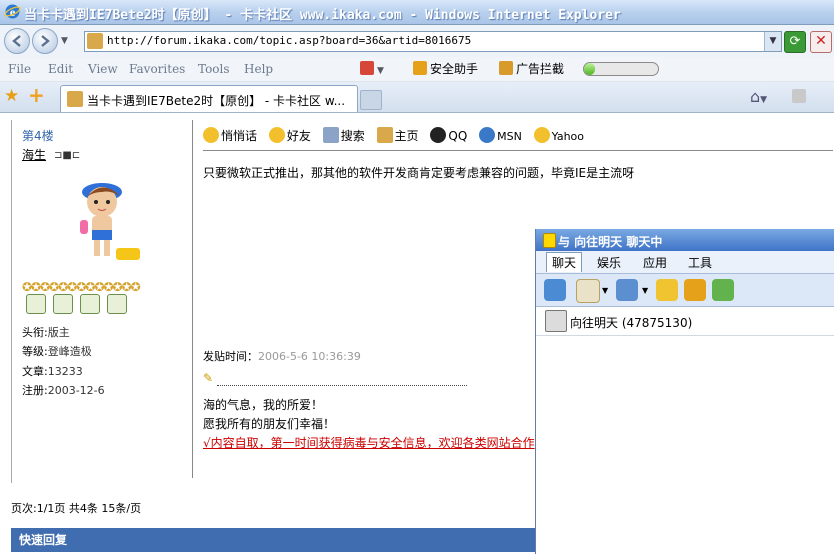 The width and height of the screenshot is (834, 554). What do you see at coordinates (610, 242) in the screenshot?
I see `chat-title: 与 向往明天 聊天中` at bounding box center [610, 242].